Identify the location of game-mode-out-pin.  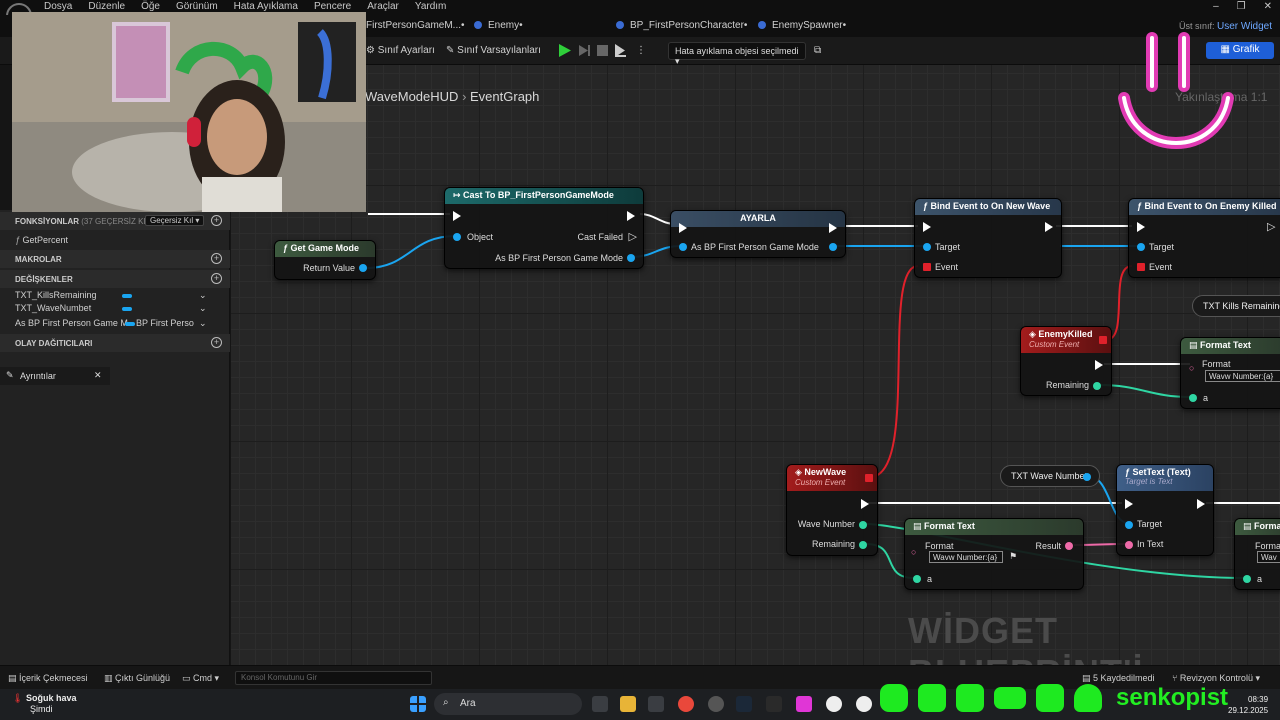
(833, 247).